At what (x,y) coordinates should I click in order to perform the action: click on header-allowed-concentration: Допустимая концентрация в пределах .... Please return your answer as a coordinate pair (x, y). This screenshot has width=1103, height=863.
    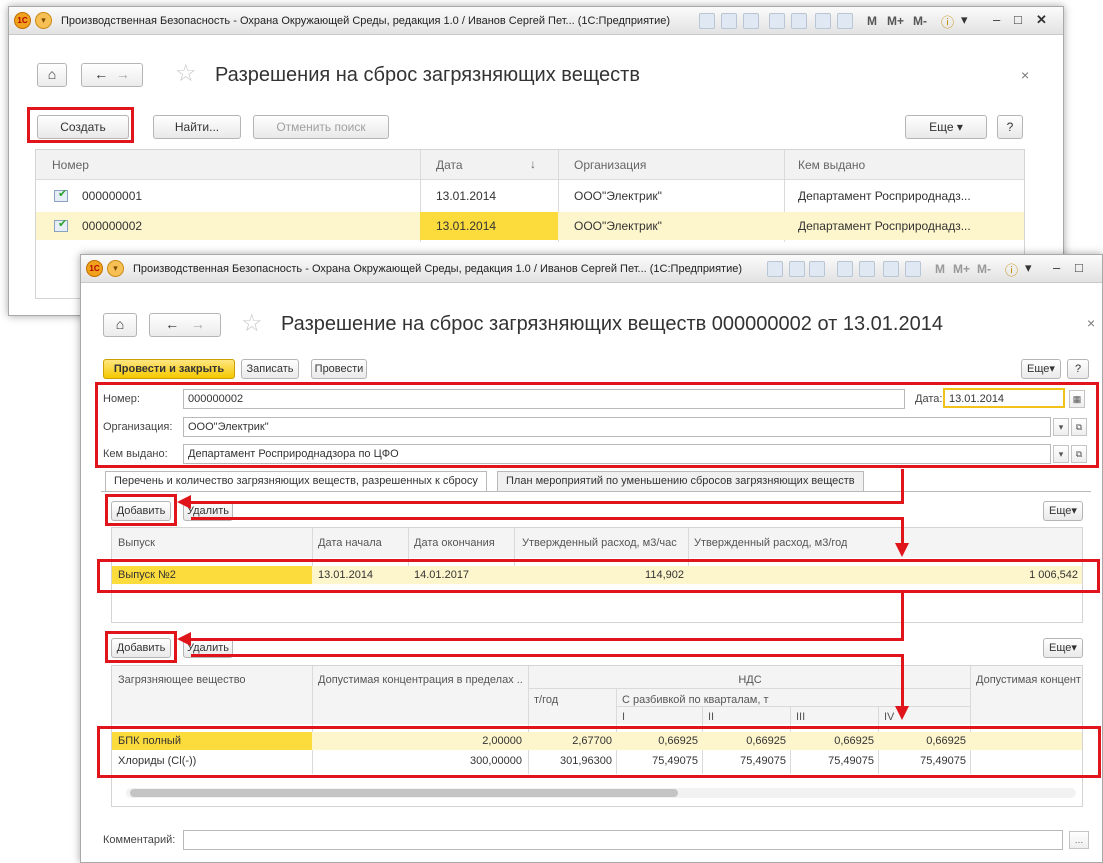
    Looking at the image, I should click on (420, 680).